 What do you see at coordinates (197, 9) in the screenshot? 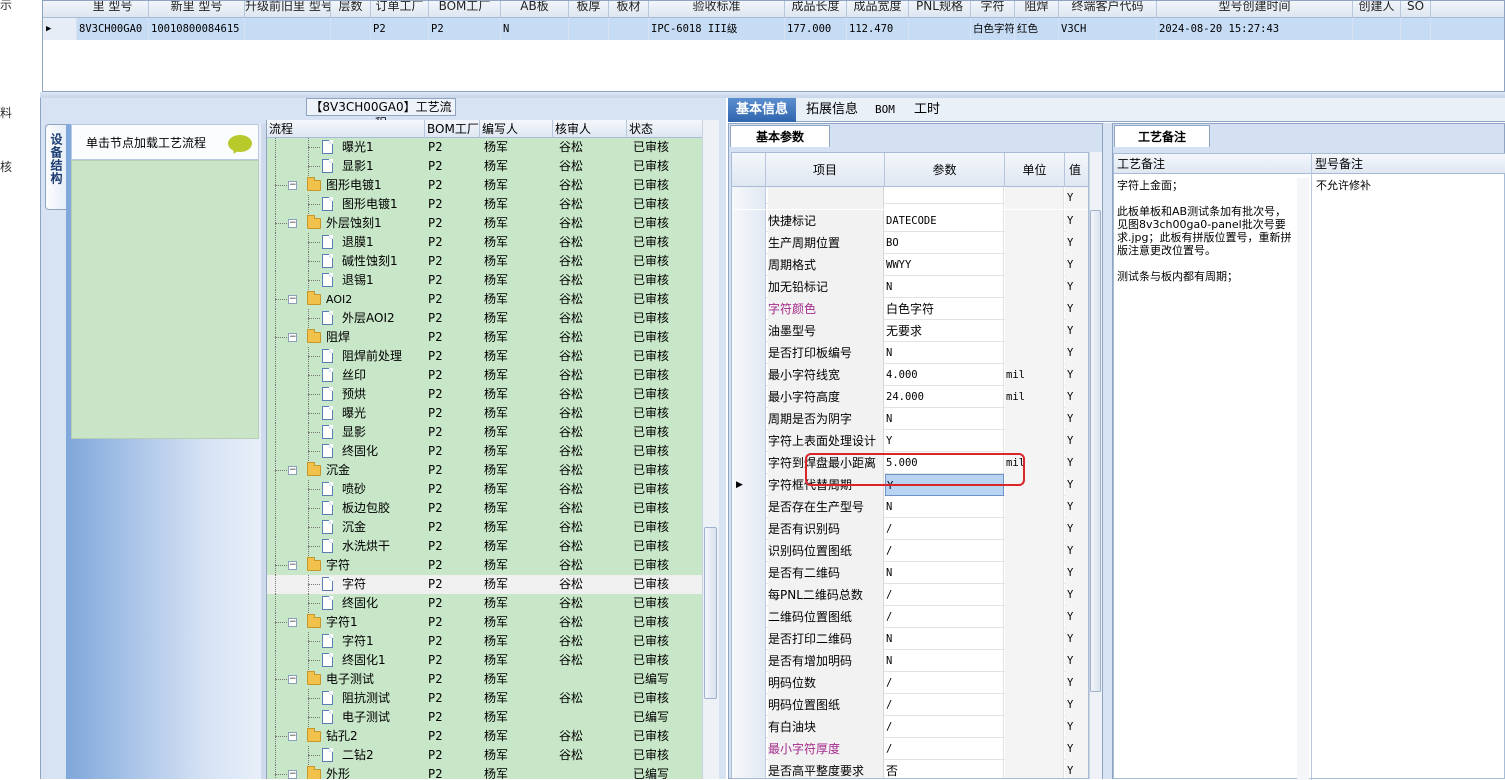
I see `model-grid-col: 新里 型号` at bounding box center [197, 9].